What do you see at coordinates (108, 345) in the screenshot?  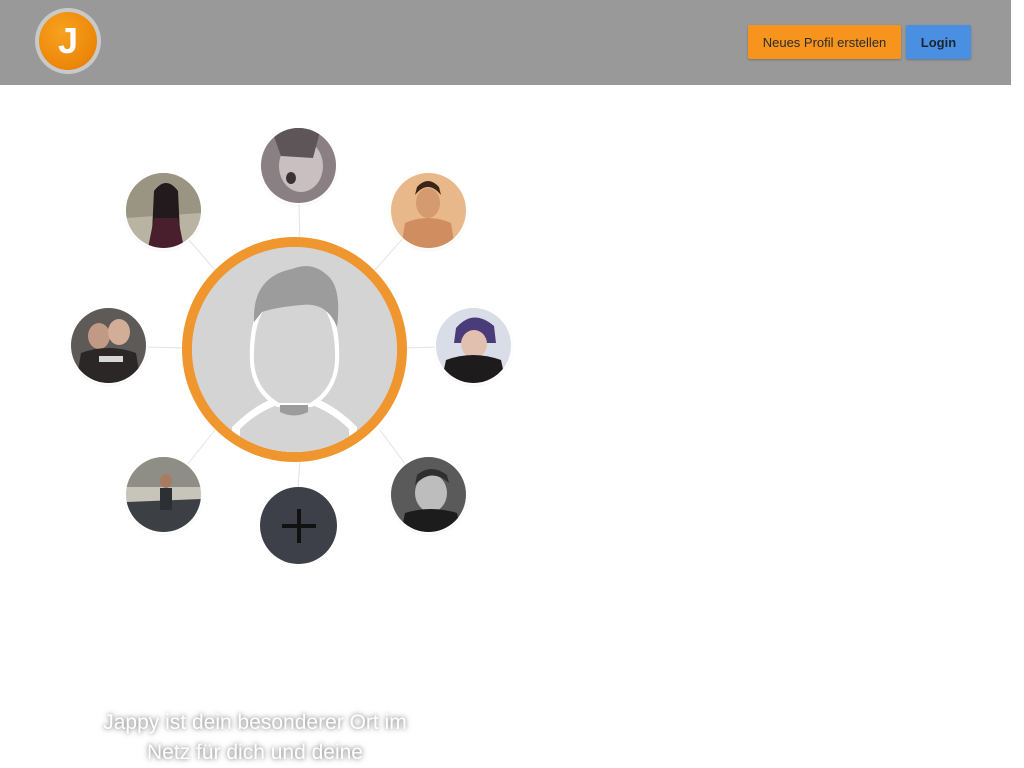 I see `member-avatar-left` at bounding box center [108, 345].